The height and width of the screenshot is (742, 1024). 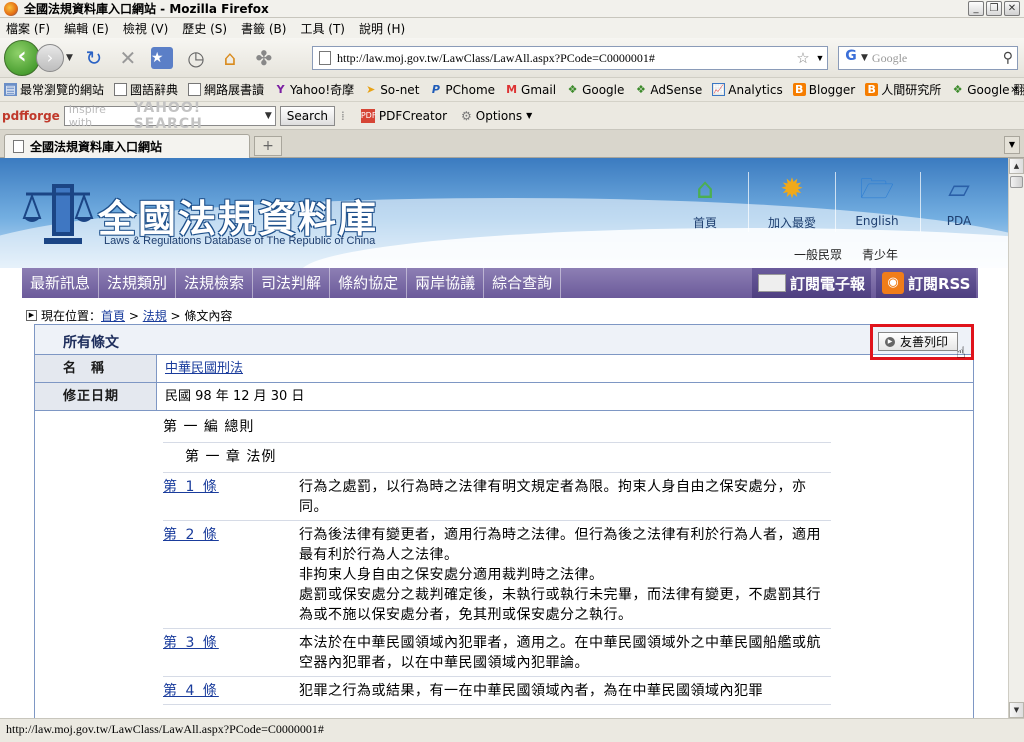 I want to click on bookmark-dictionary: 國語辭典, so click(x=146, y=89).